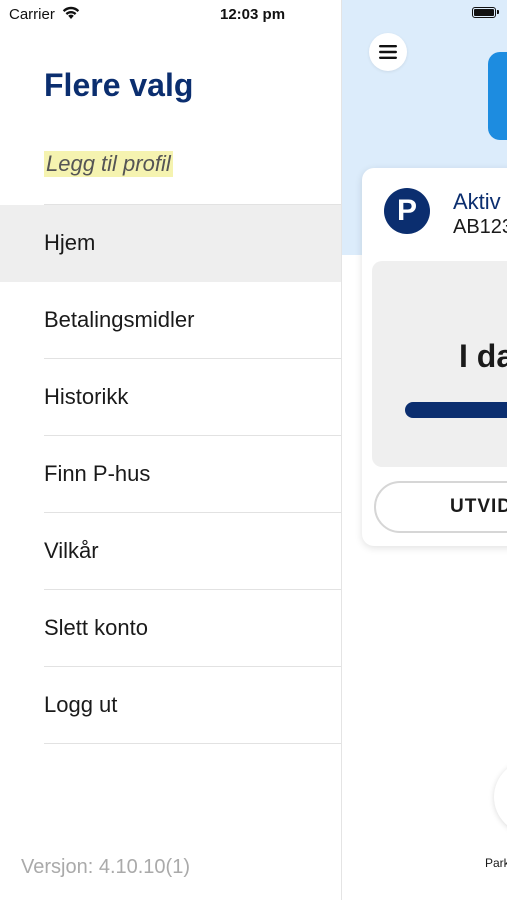 The image size is (507, 900). Describe the element at coordinates (170, 705) in the screenshot. I see `menu-item-log-out: Logg ut` at that location.